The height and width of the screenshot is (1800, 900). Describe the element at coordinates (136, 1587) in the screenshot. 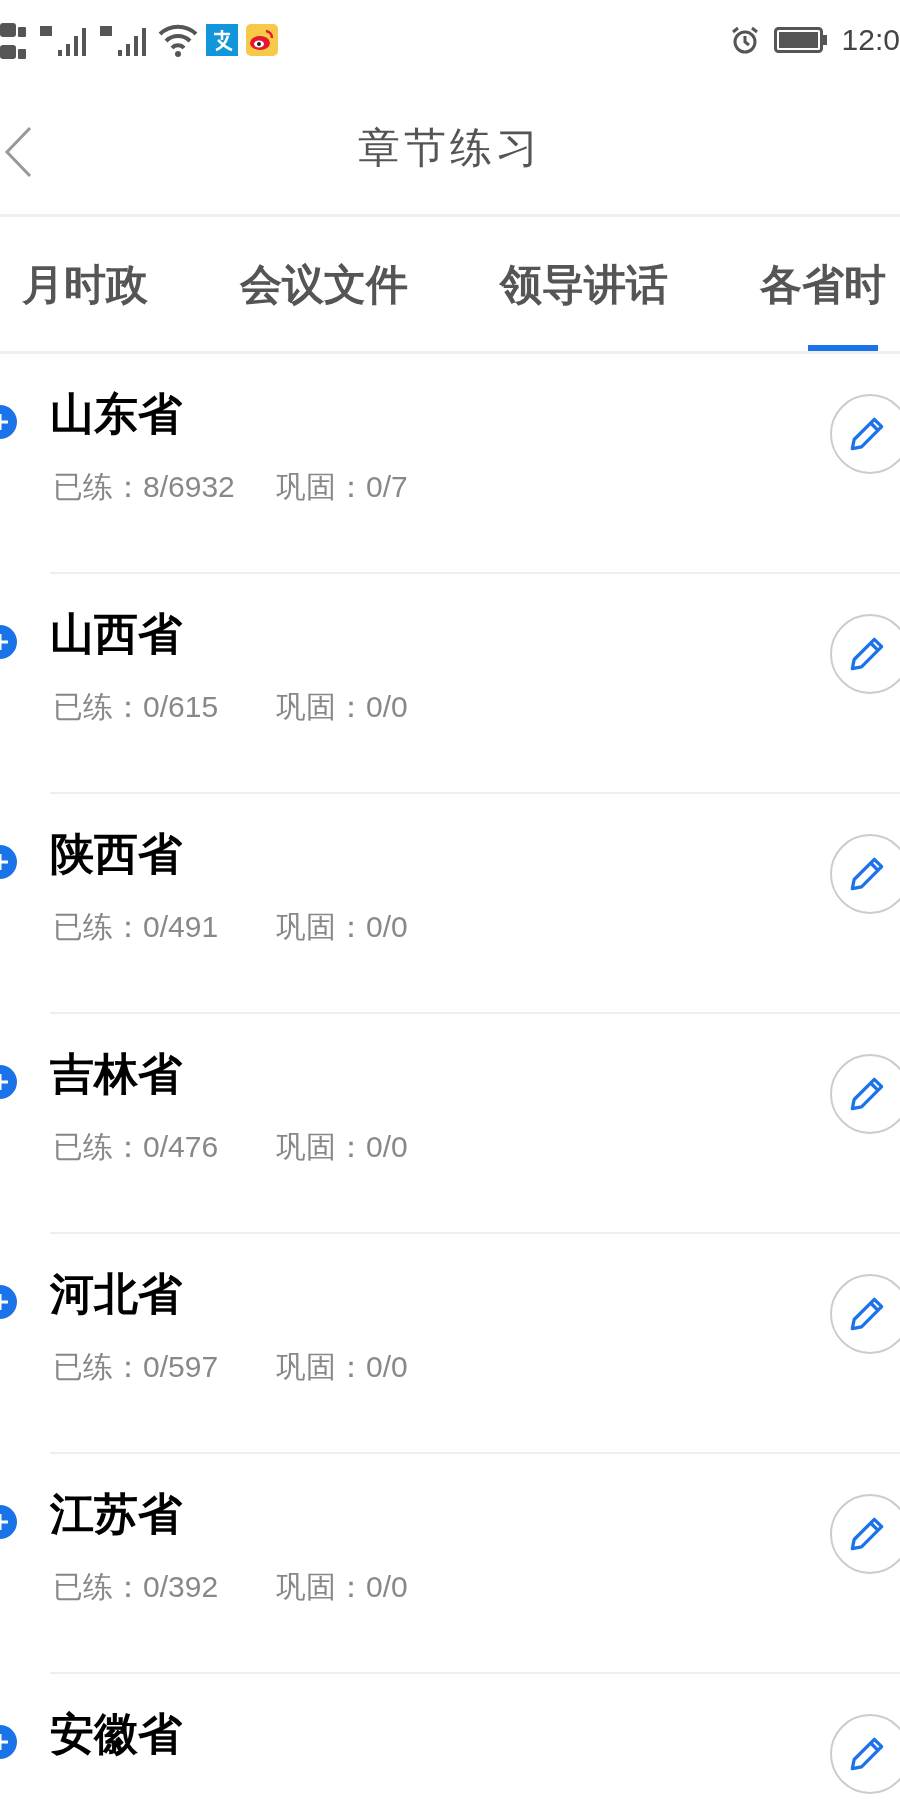

I see `practice-count: 已练：0/392` at that location.